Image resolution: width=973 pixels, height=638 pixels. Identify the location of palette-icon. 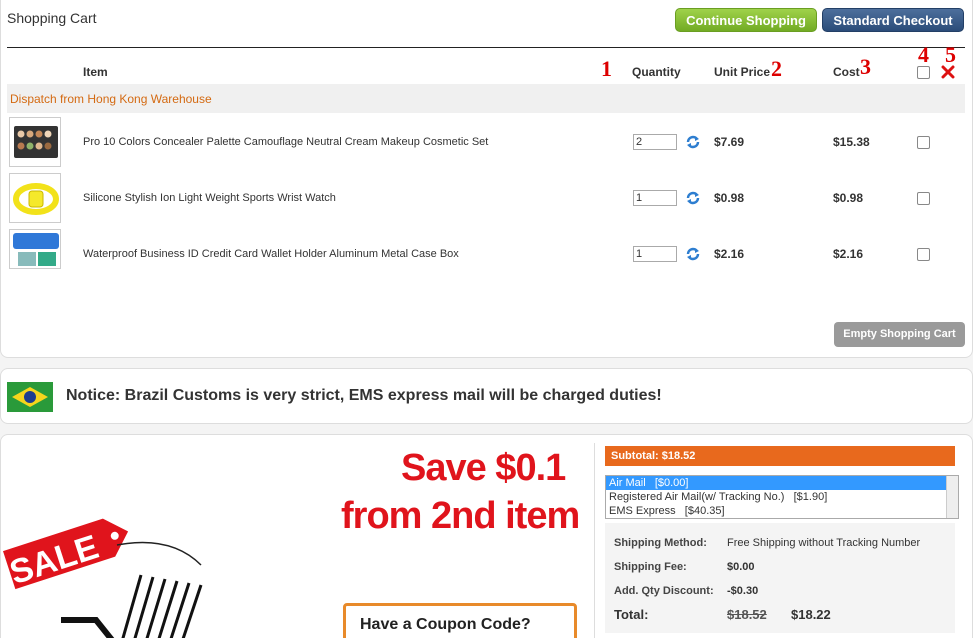
(35, 142).